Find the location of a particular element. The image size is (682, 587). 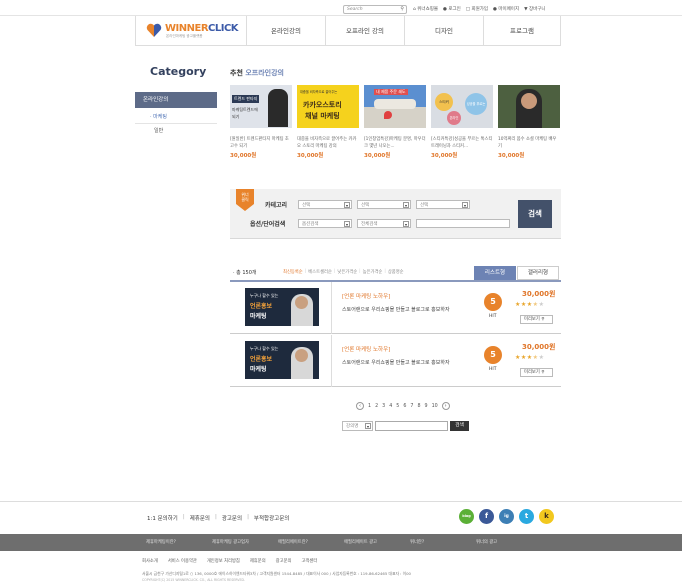

bottom-search-button: 검색 is located at coordinates (459, 426).